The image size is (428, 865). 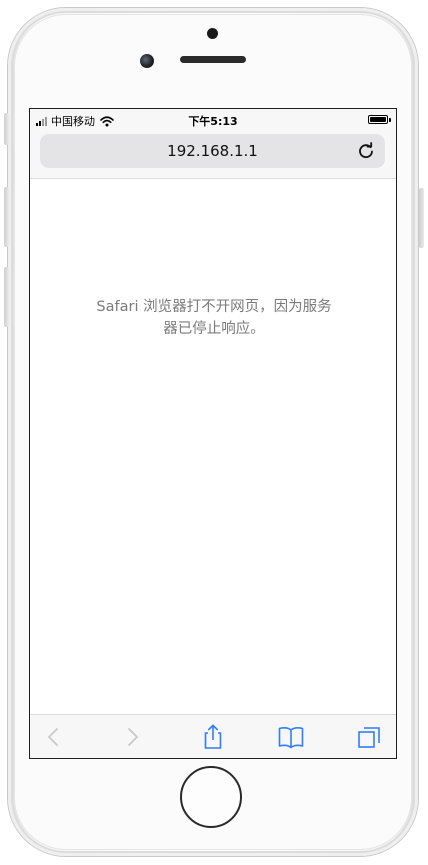 I want to click on tabs-icon, so click(x=369, y=737).